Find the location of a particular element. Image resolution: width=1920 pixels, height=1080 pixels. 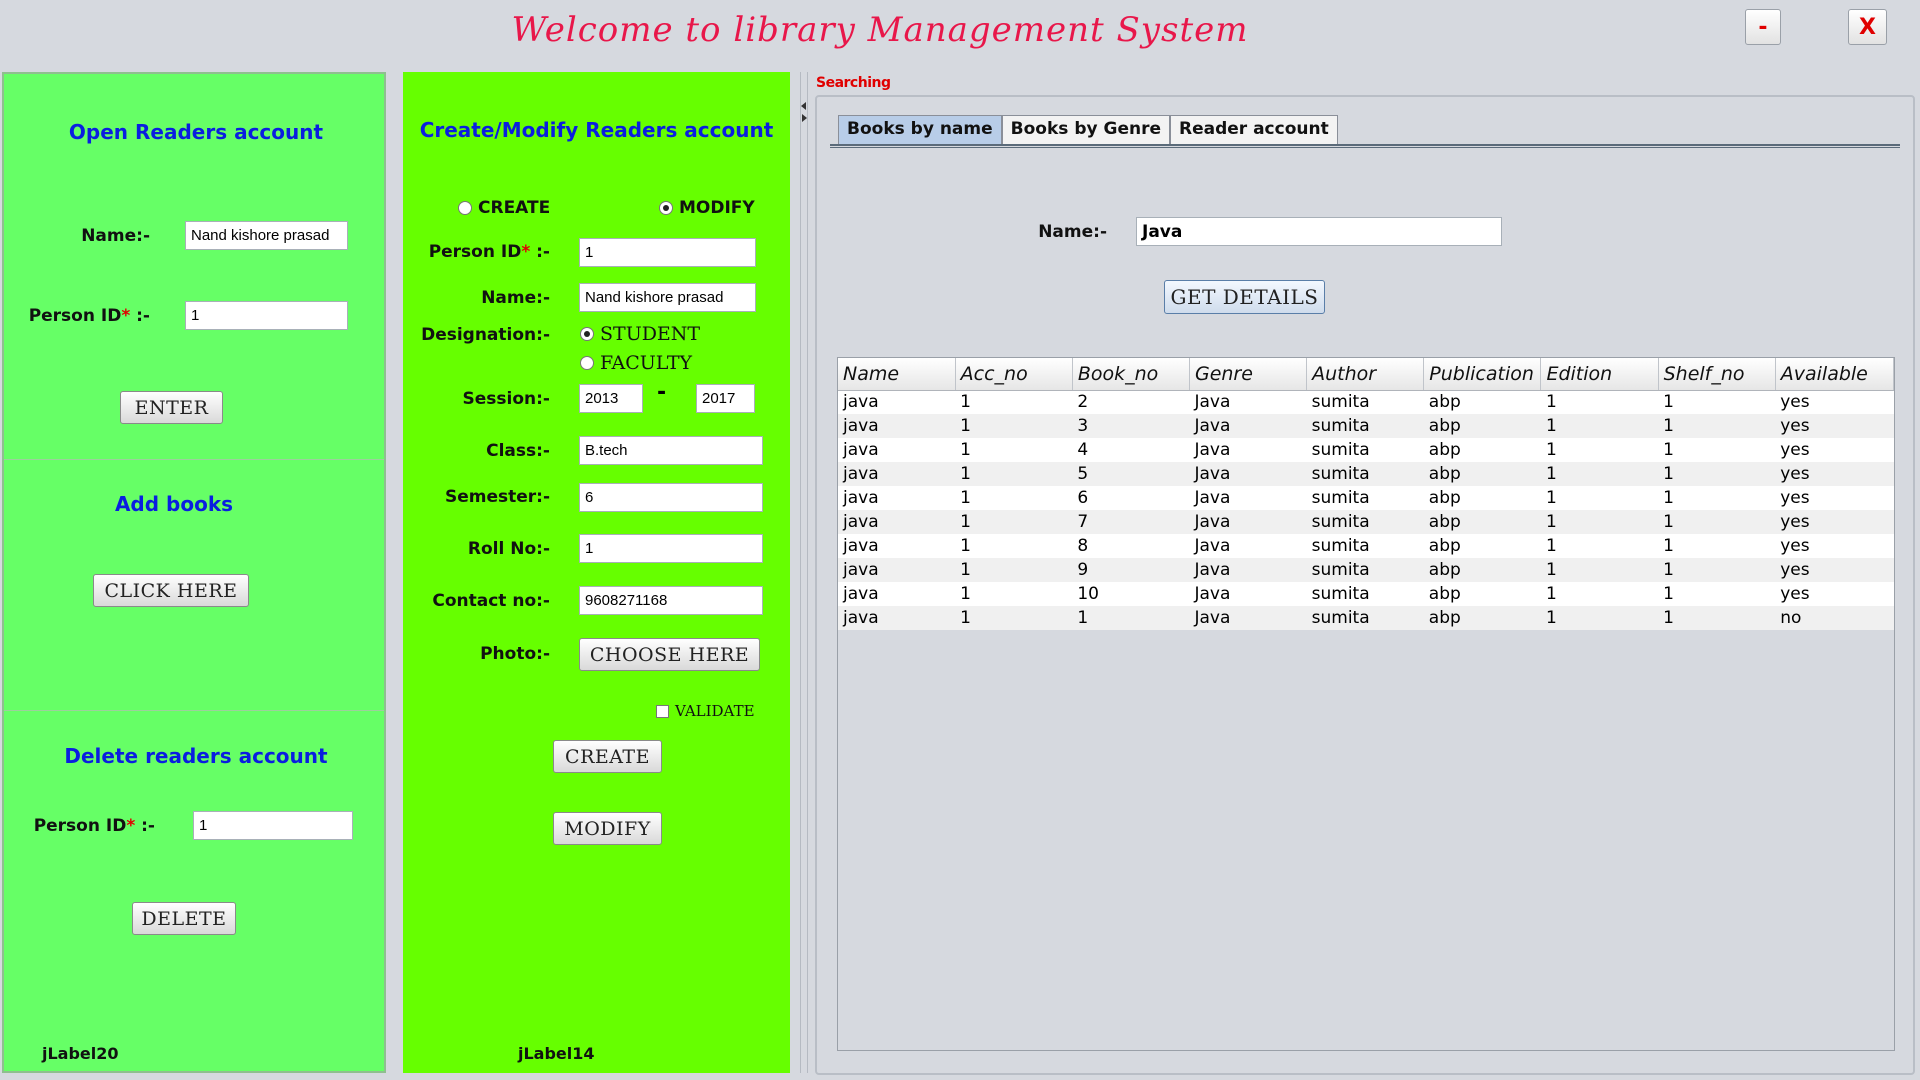

table-row: java 1 8 Java sumita abp 1 1 yes is located at coordinates (1366, 546).